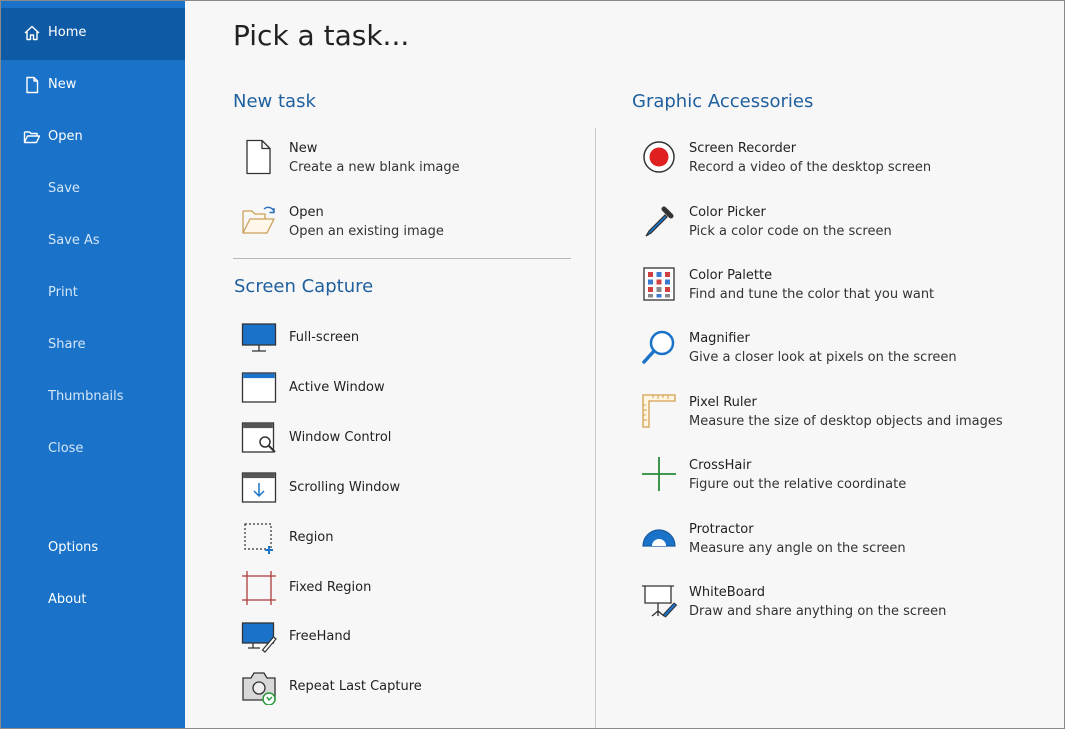  Describe the element at coordinates (303, 148) in the screenshot. I see `task-name: New` at that location.